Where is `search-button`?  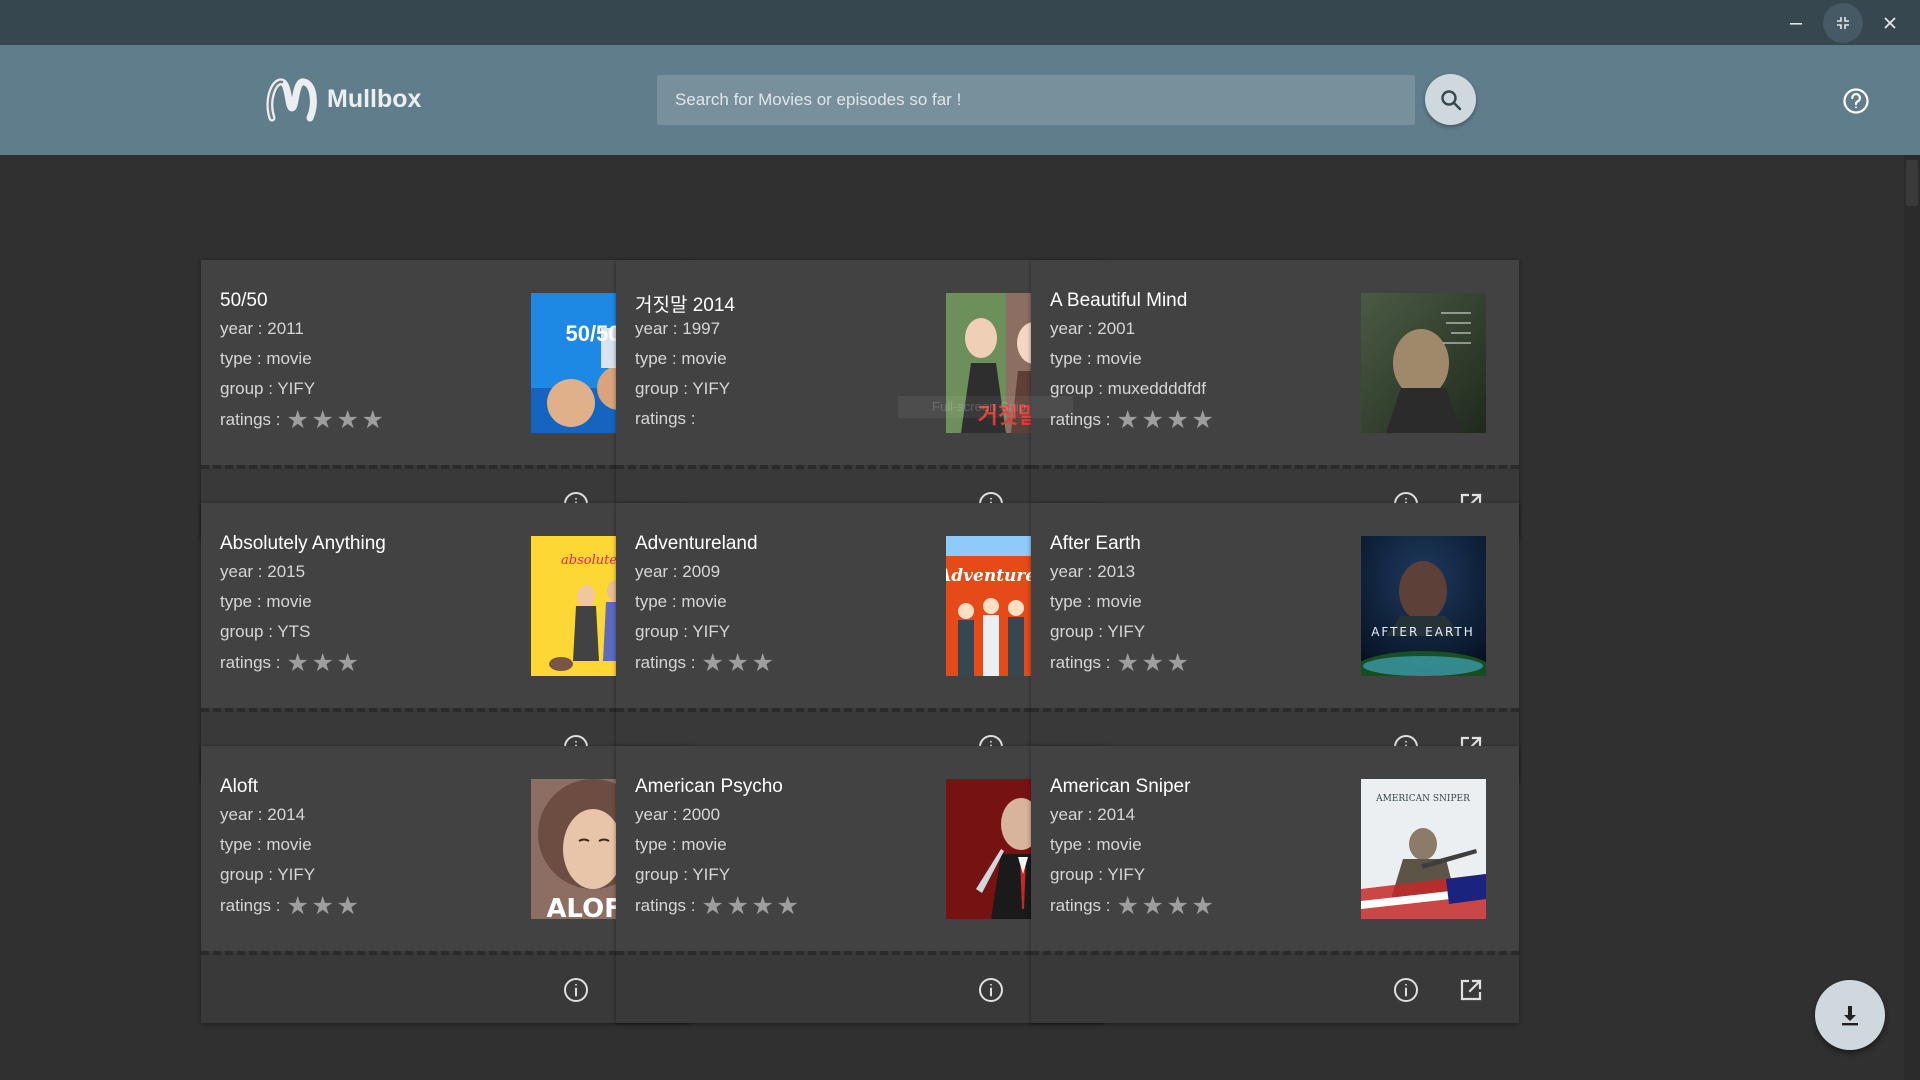
search-button is located at coordinates (1450, 99).